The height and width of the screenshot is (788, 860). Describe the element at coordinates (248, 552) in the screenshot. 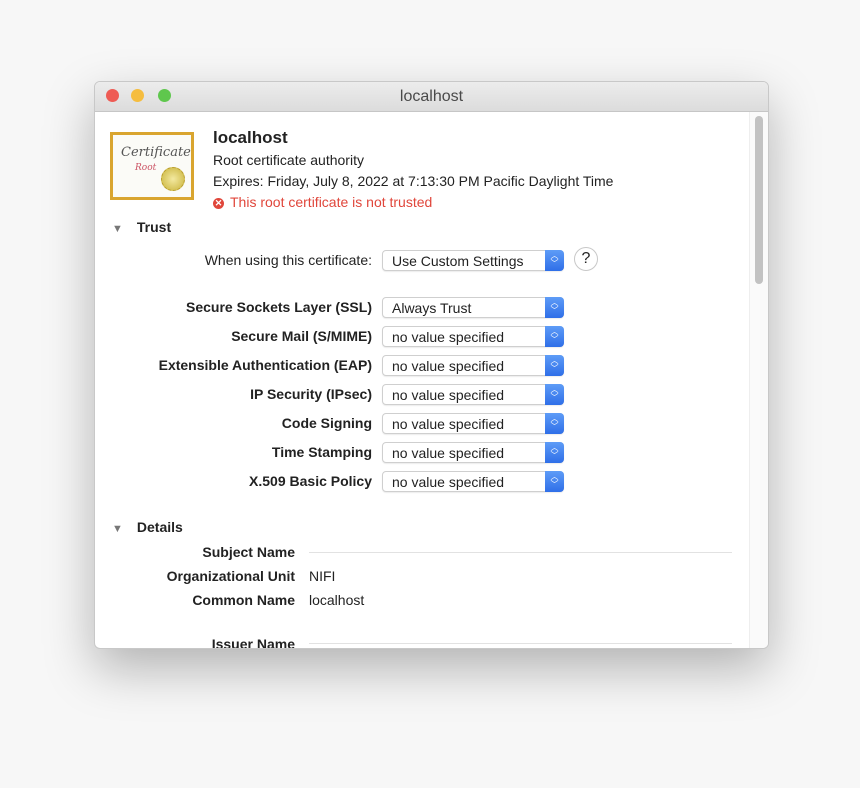

I see `subject-name-heading: Subject Name` at that location.